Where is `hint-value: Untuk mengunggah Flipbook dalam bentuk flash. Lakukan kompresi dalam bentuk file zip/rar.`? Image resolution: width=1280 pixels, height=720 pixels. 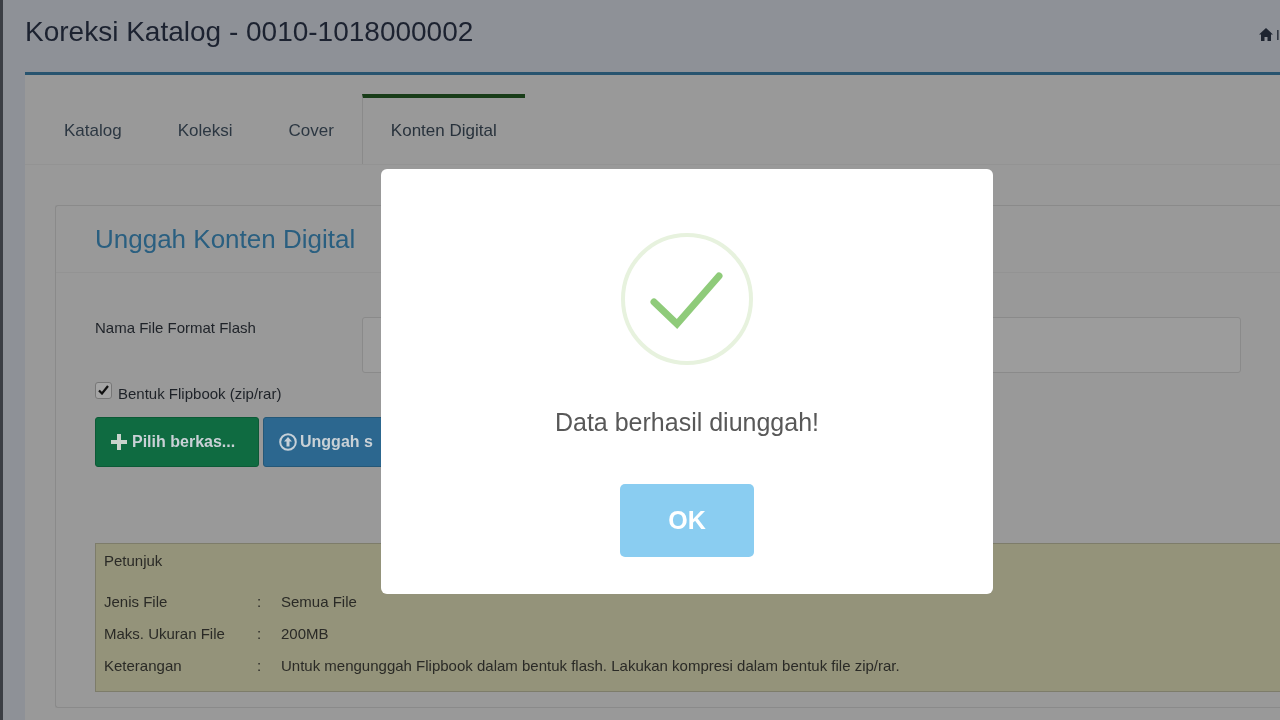 hint-value: Untuk mengunggah Flipbook dalam bentuk flash. Lakukan kompresi dalam bentuk file zip/rar. is located at coordinates (590, 665).